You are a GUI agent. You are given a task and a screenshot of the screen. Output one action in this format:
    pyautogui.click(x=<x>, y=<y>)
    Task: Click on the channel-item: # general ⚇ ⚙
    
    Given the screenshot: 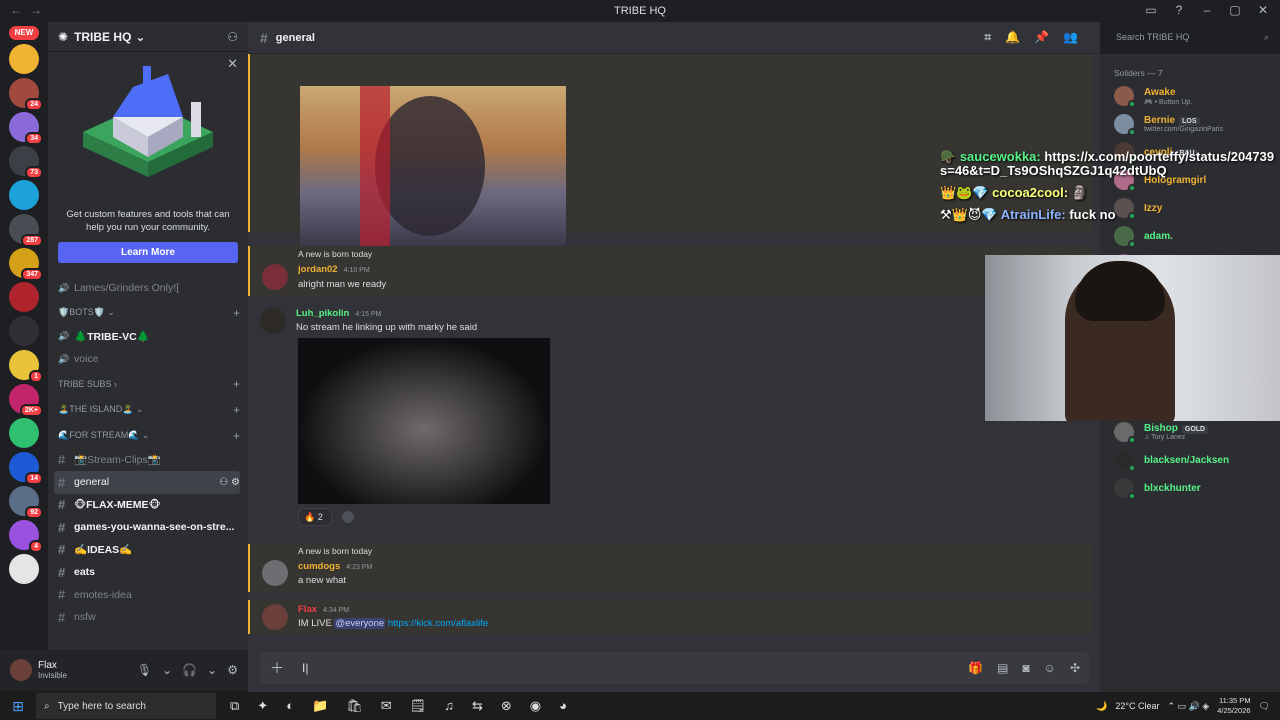 What is the action you would take?
    pyautogui.click(x=147, y=482)
    